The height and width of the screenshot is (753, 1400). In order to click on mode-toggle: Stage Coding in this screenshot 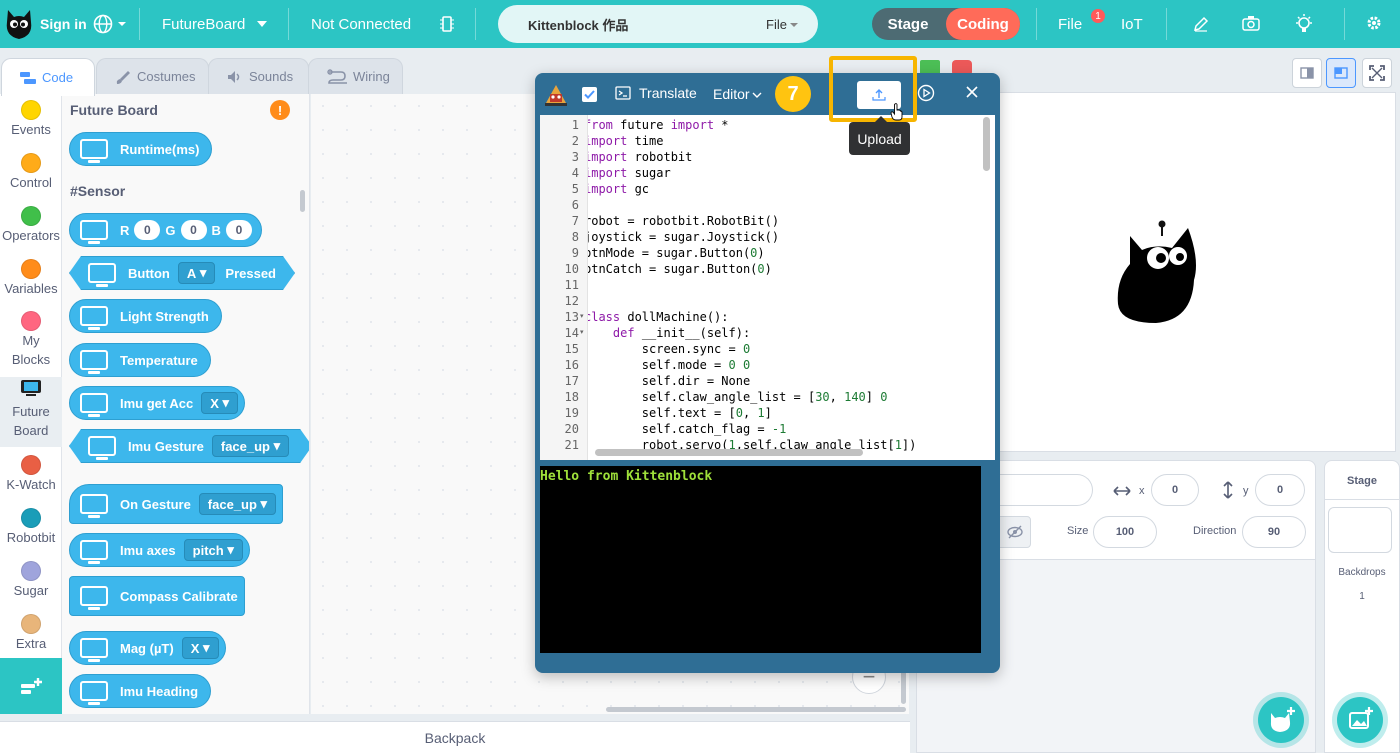, I will do `click(946, 24)`.